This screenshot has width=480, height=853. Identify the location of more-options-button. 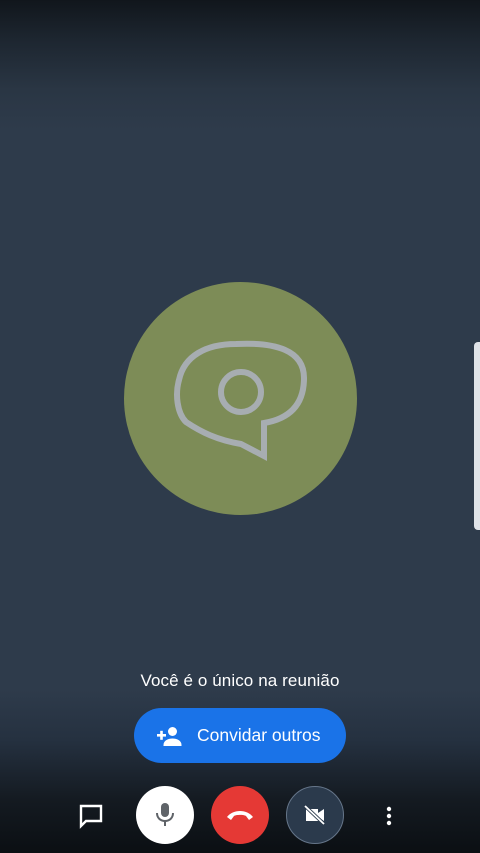
(389, 816).